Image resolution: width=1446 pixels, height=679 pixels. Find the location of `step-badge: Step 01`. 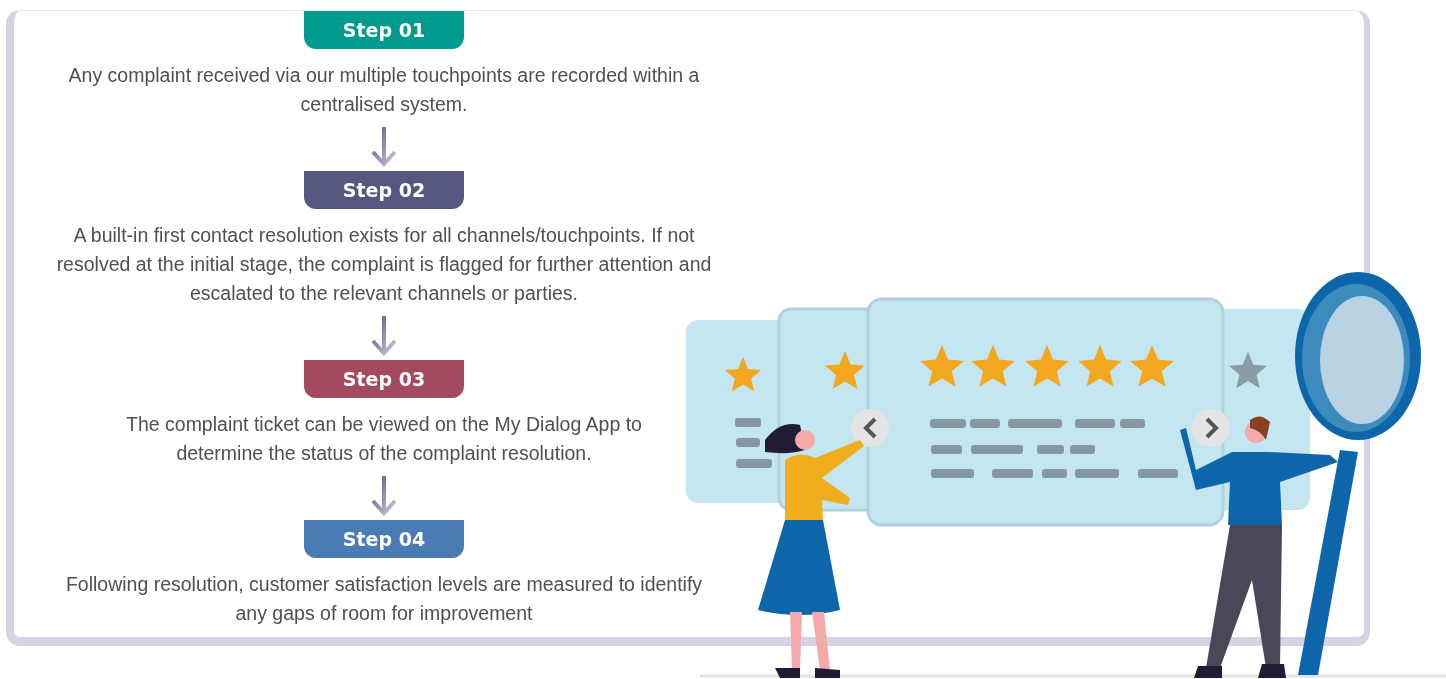

step-badge: Step 01 is located at coordinates (384, 30).